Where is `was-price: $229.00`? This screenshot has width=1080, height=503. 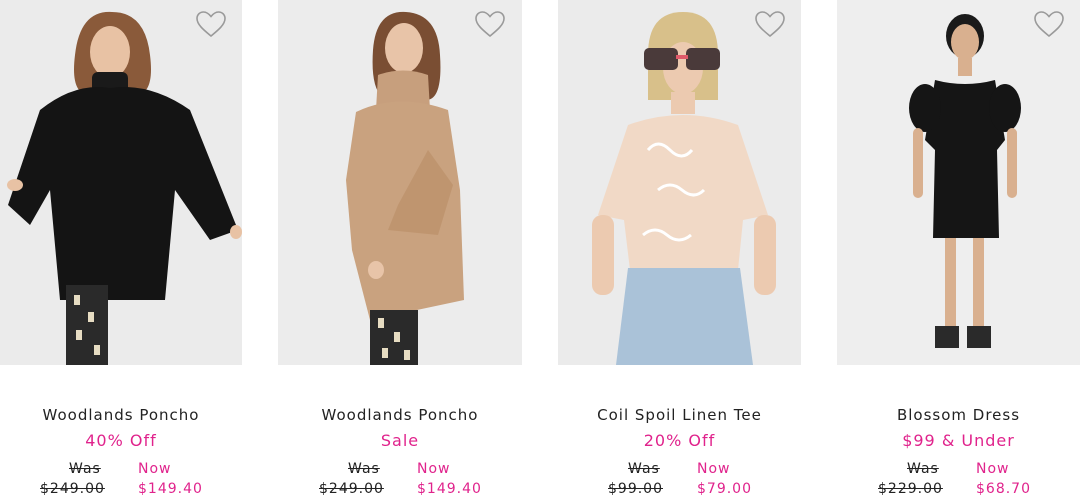 was-price: $229.00 is located at coordinates (910, 489).